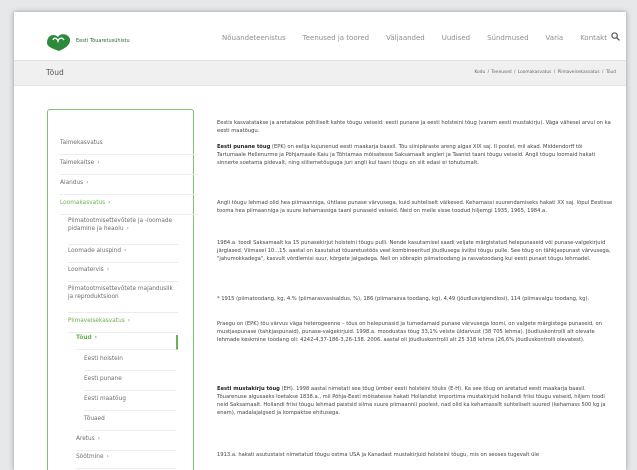 This screenshot has height=470, width=637. What do you see at coordinates (95, 251) in the screenshot?
I see `sidebar-item-label: Loomade aluspind` at bounding box center [95, 251].